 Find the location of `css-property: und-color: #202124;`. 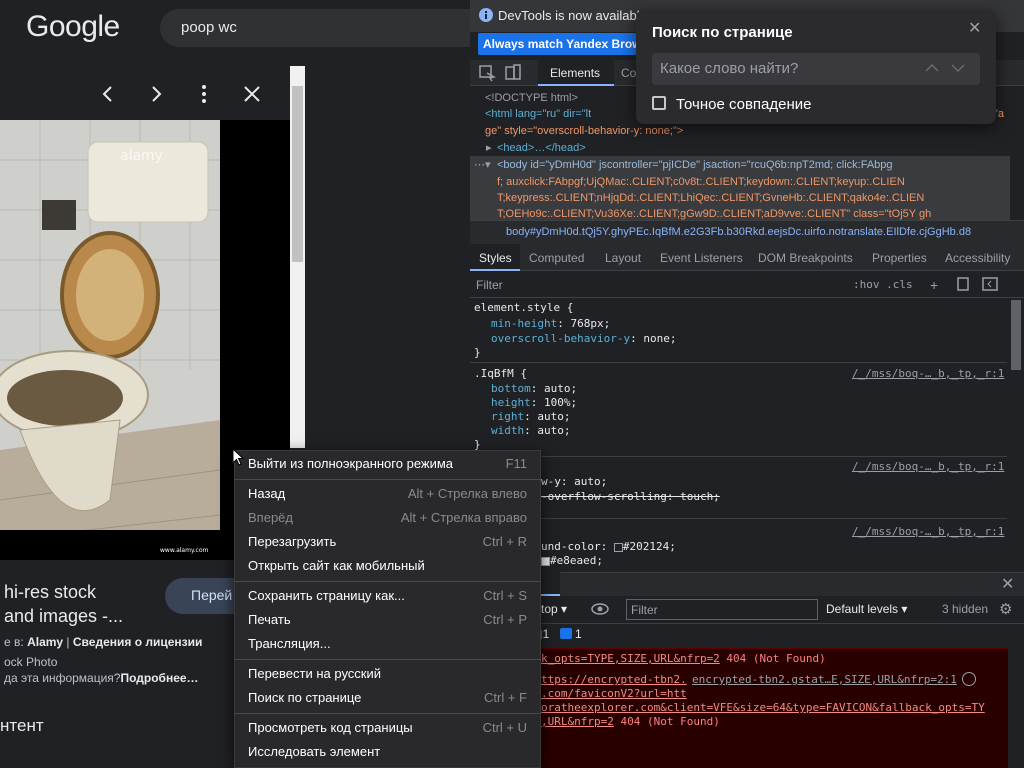

css-property: und-color: #202124; is located at coordinates (608, 546).